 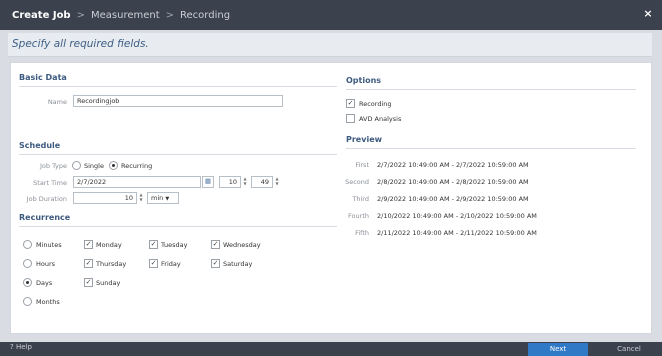 What do you see at coordinates (45, 217) in the screenshot?
I see `recurrence-heading: Recurrence` at bounding box center [45, 217].